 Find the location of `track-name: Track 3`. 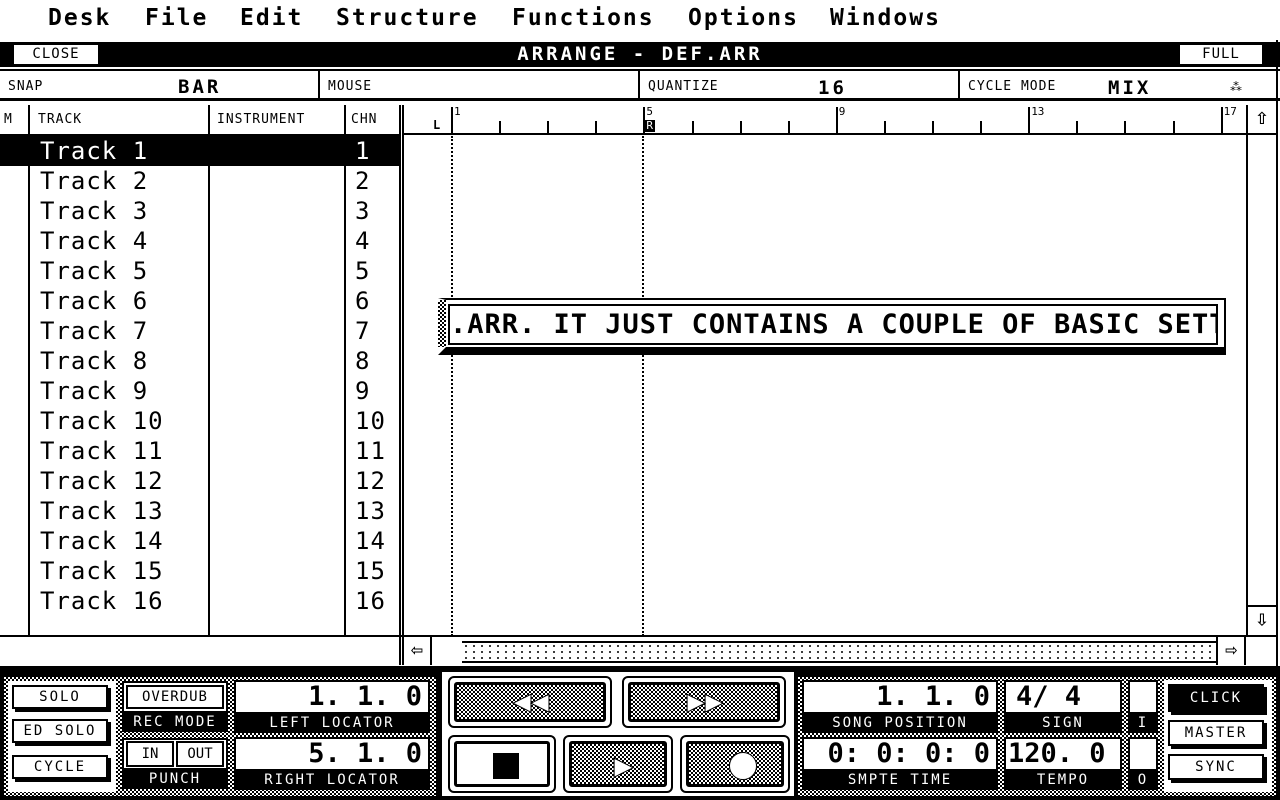

track-name: Track 3 is located at coordinates (94, 211).